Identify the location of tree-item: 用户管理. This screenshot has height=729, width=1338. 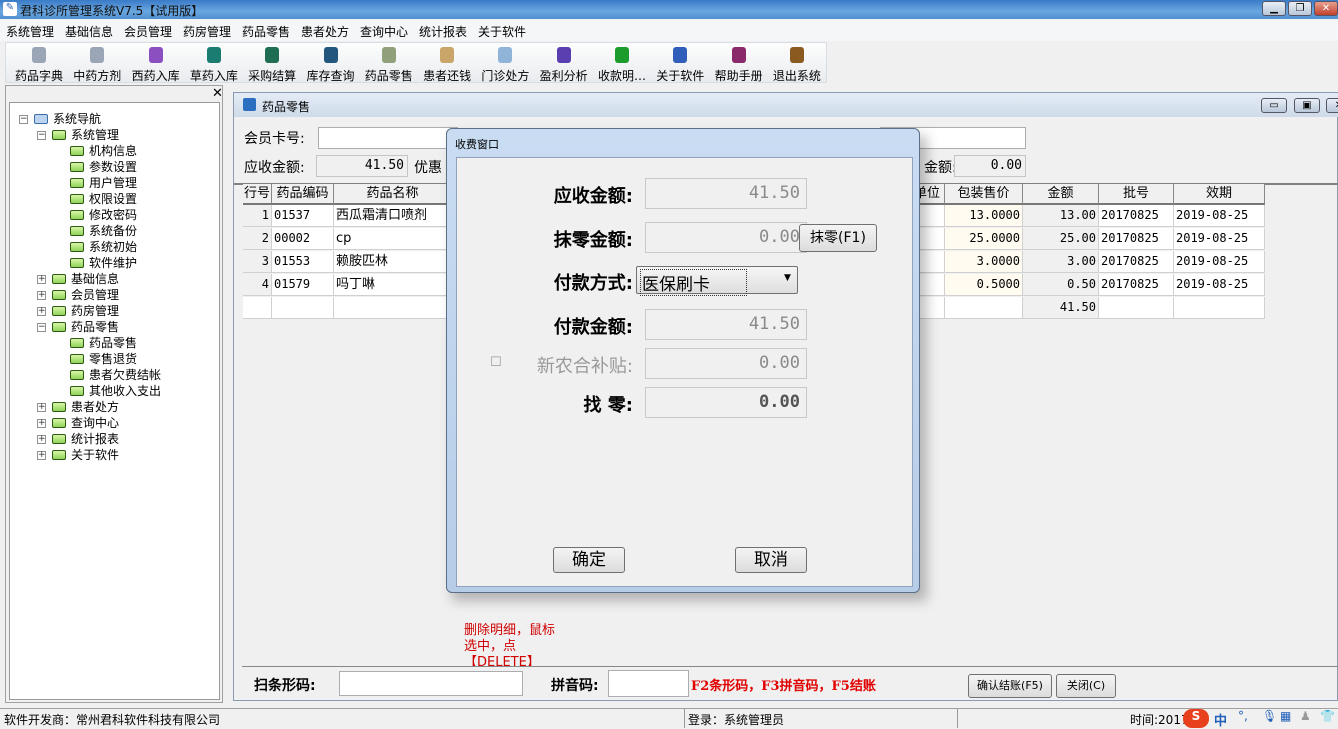
(103, 183).